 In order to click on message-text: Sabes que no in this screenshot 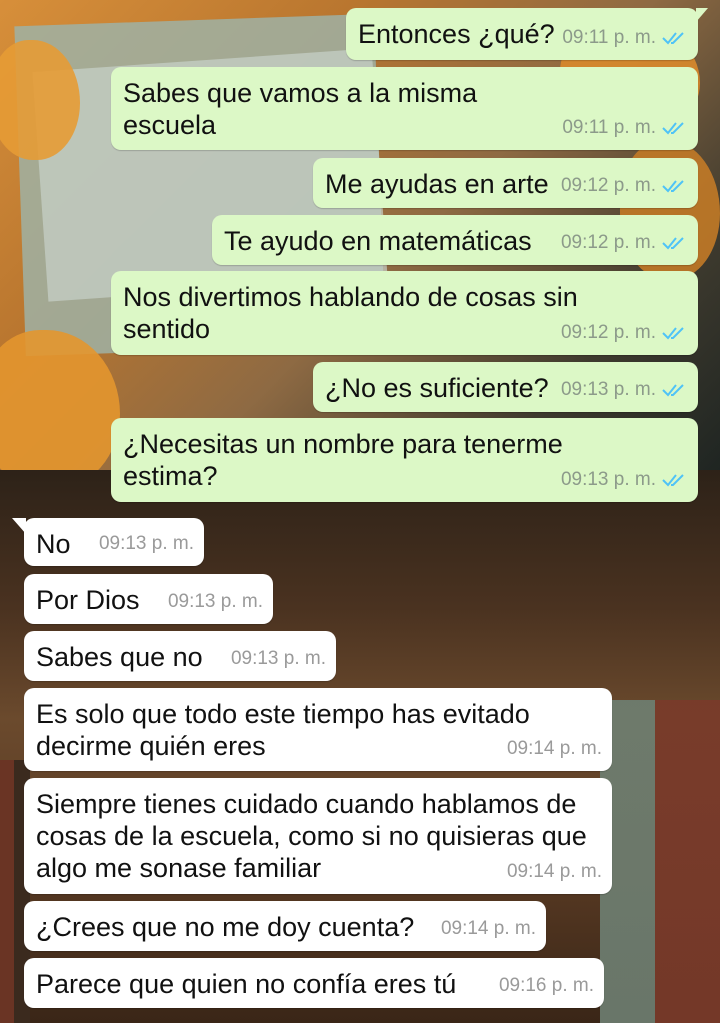, I will do `click(119, 657)`.